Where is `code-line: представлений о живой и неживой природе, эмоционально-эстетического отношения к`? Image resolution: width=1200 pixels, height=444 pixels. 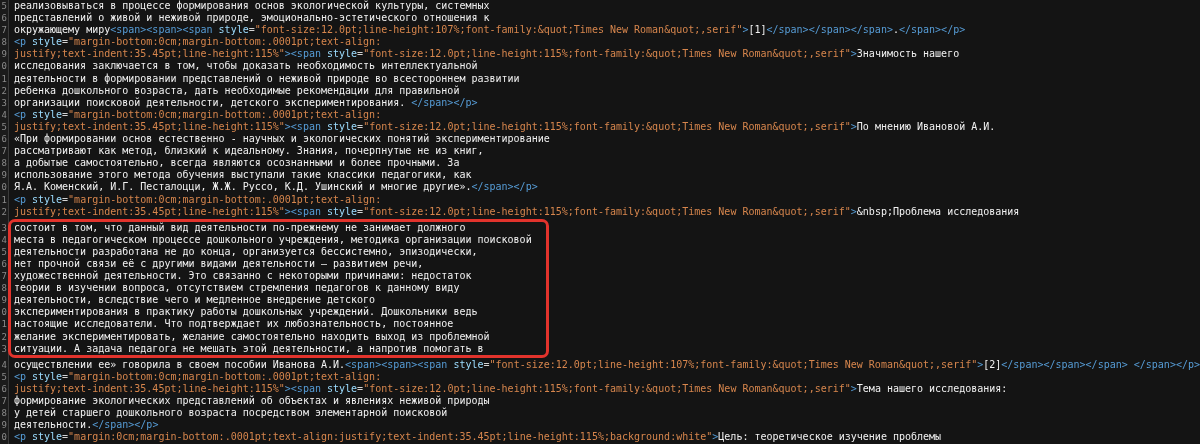
code-line: представлений о живой и неживой природе, эмоционально-эстетического отношения к is located at coordinates (251, 18).